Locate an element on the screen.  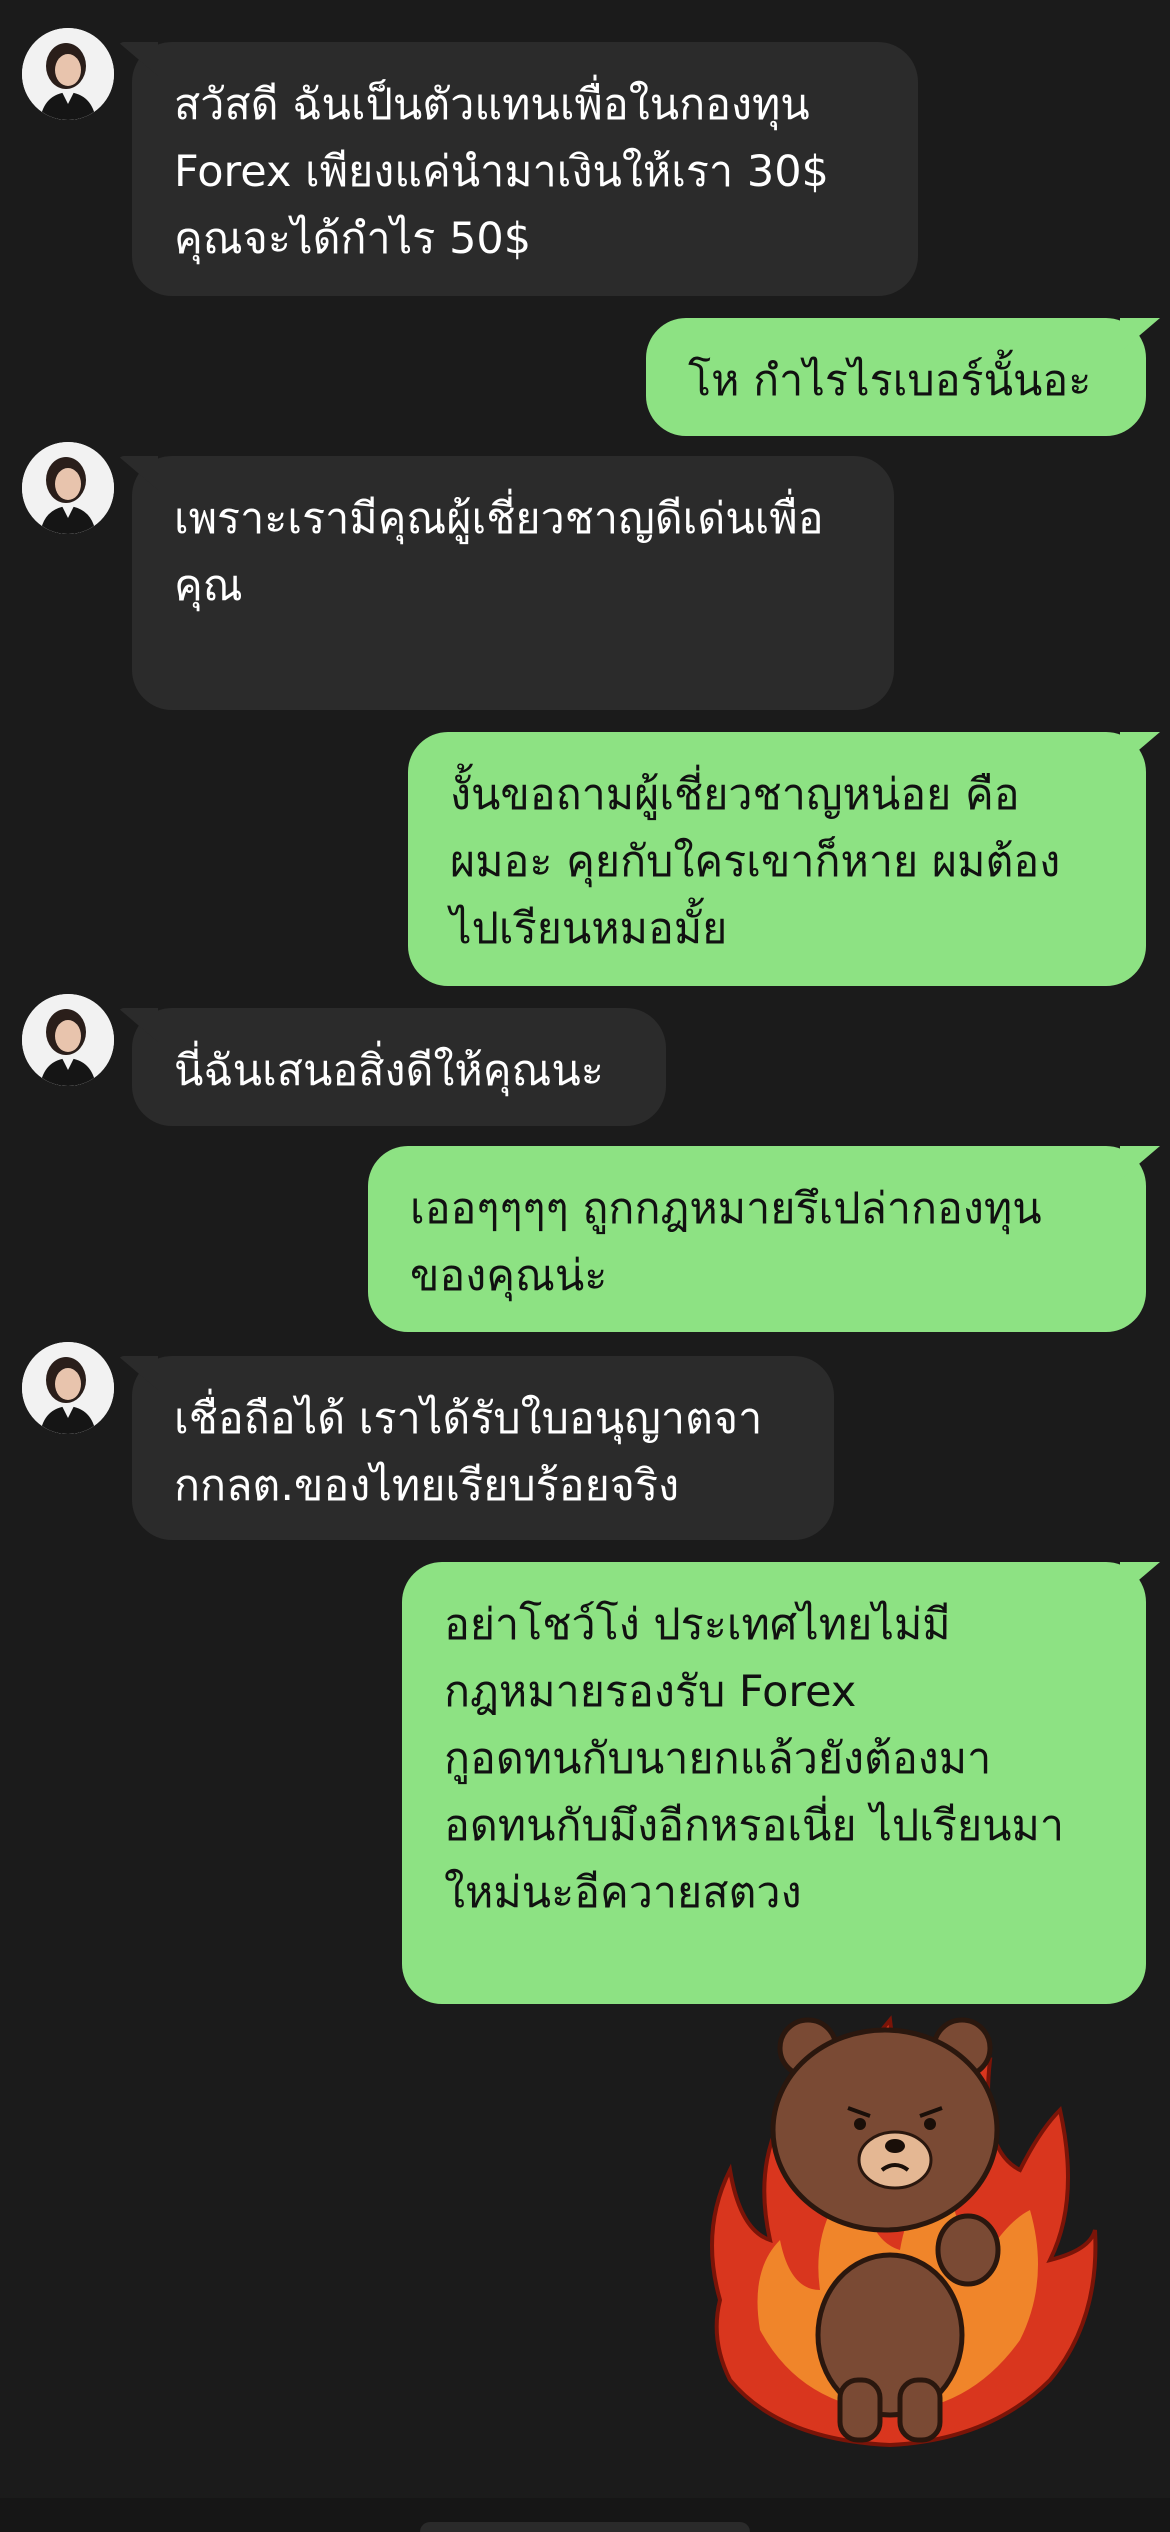
angry-bear-fire-sticker is located at coordinates (895, 2225).